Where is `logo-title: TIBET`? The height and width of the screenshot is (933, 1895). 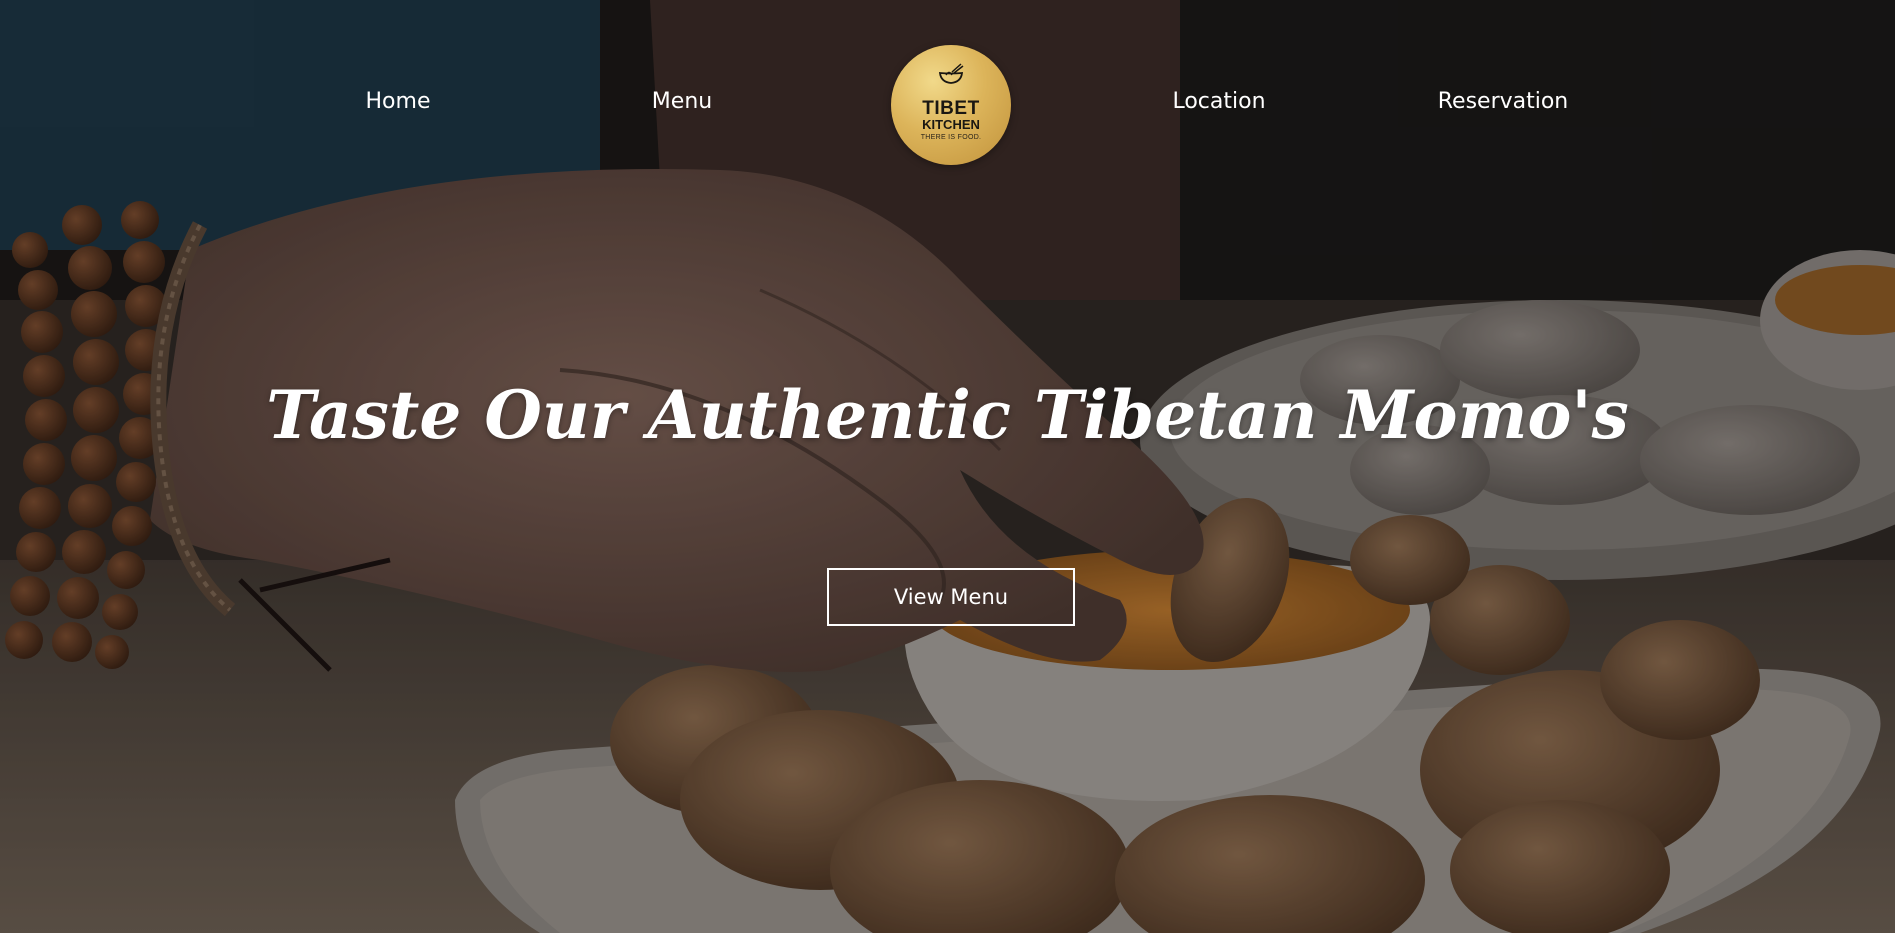 logo-title: TIBET is located at coordinates (951, 108).